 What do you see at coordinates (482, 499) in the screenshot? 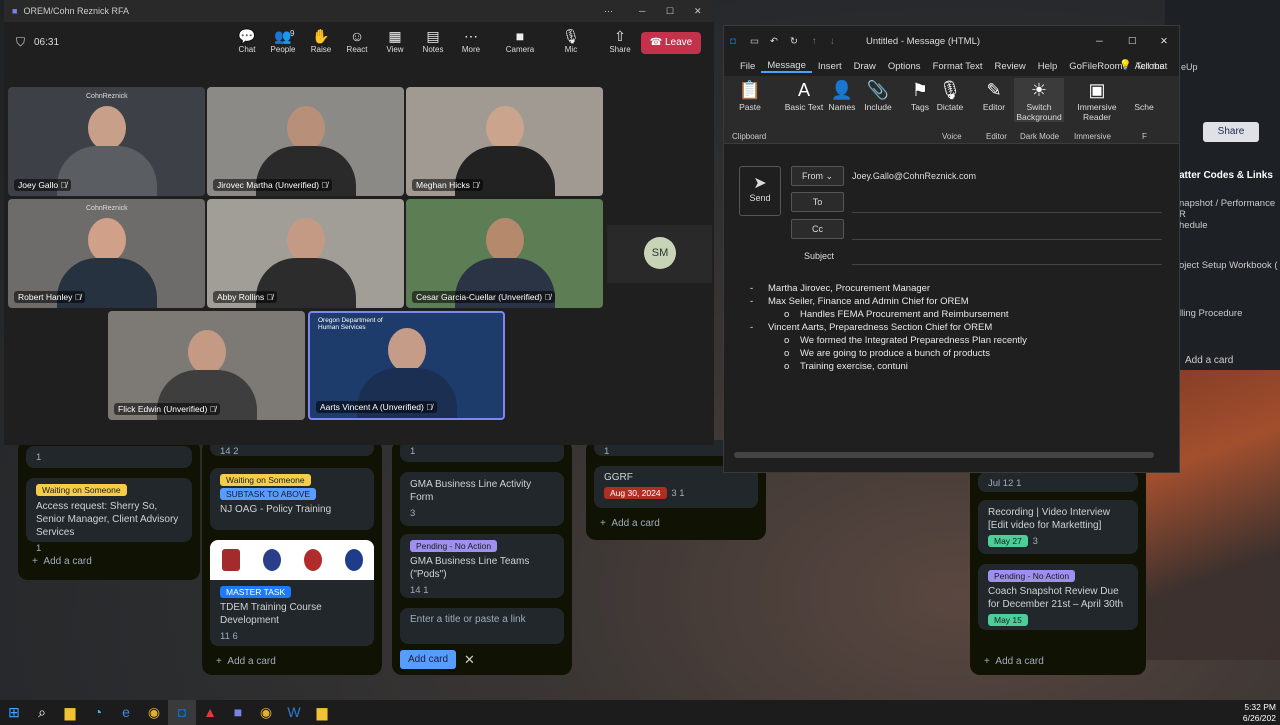
I see `card: GMA Business Line Activity Form 3` at bounding box center [482, 499].